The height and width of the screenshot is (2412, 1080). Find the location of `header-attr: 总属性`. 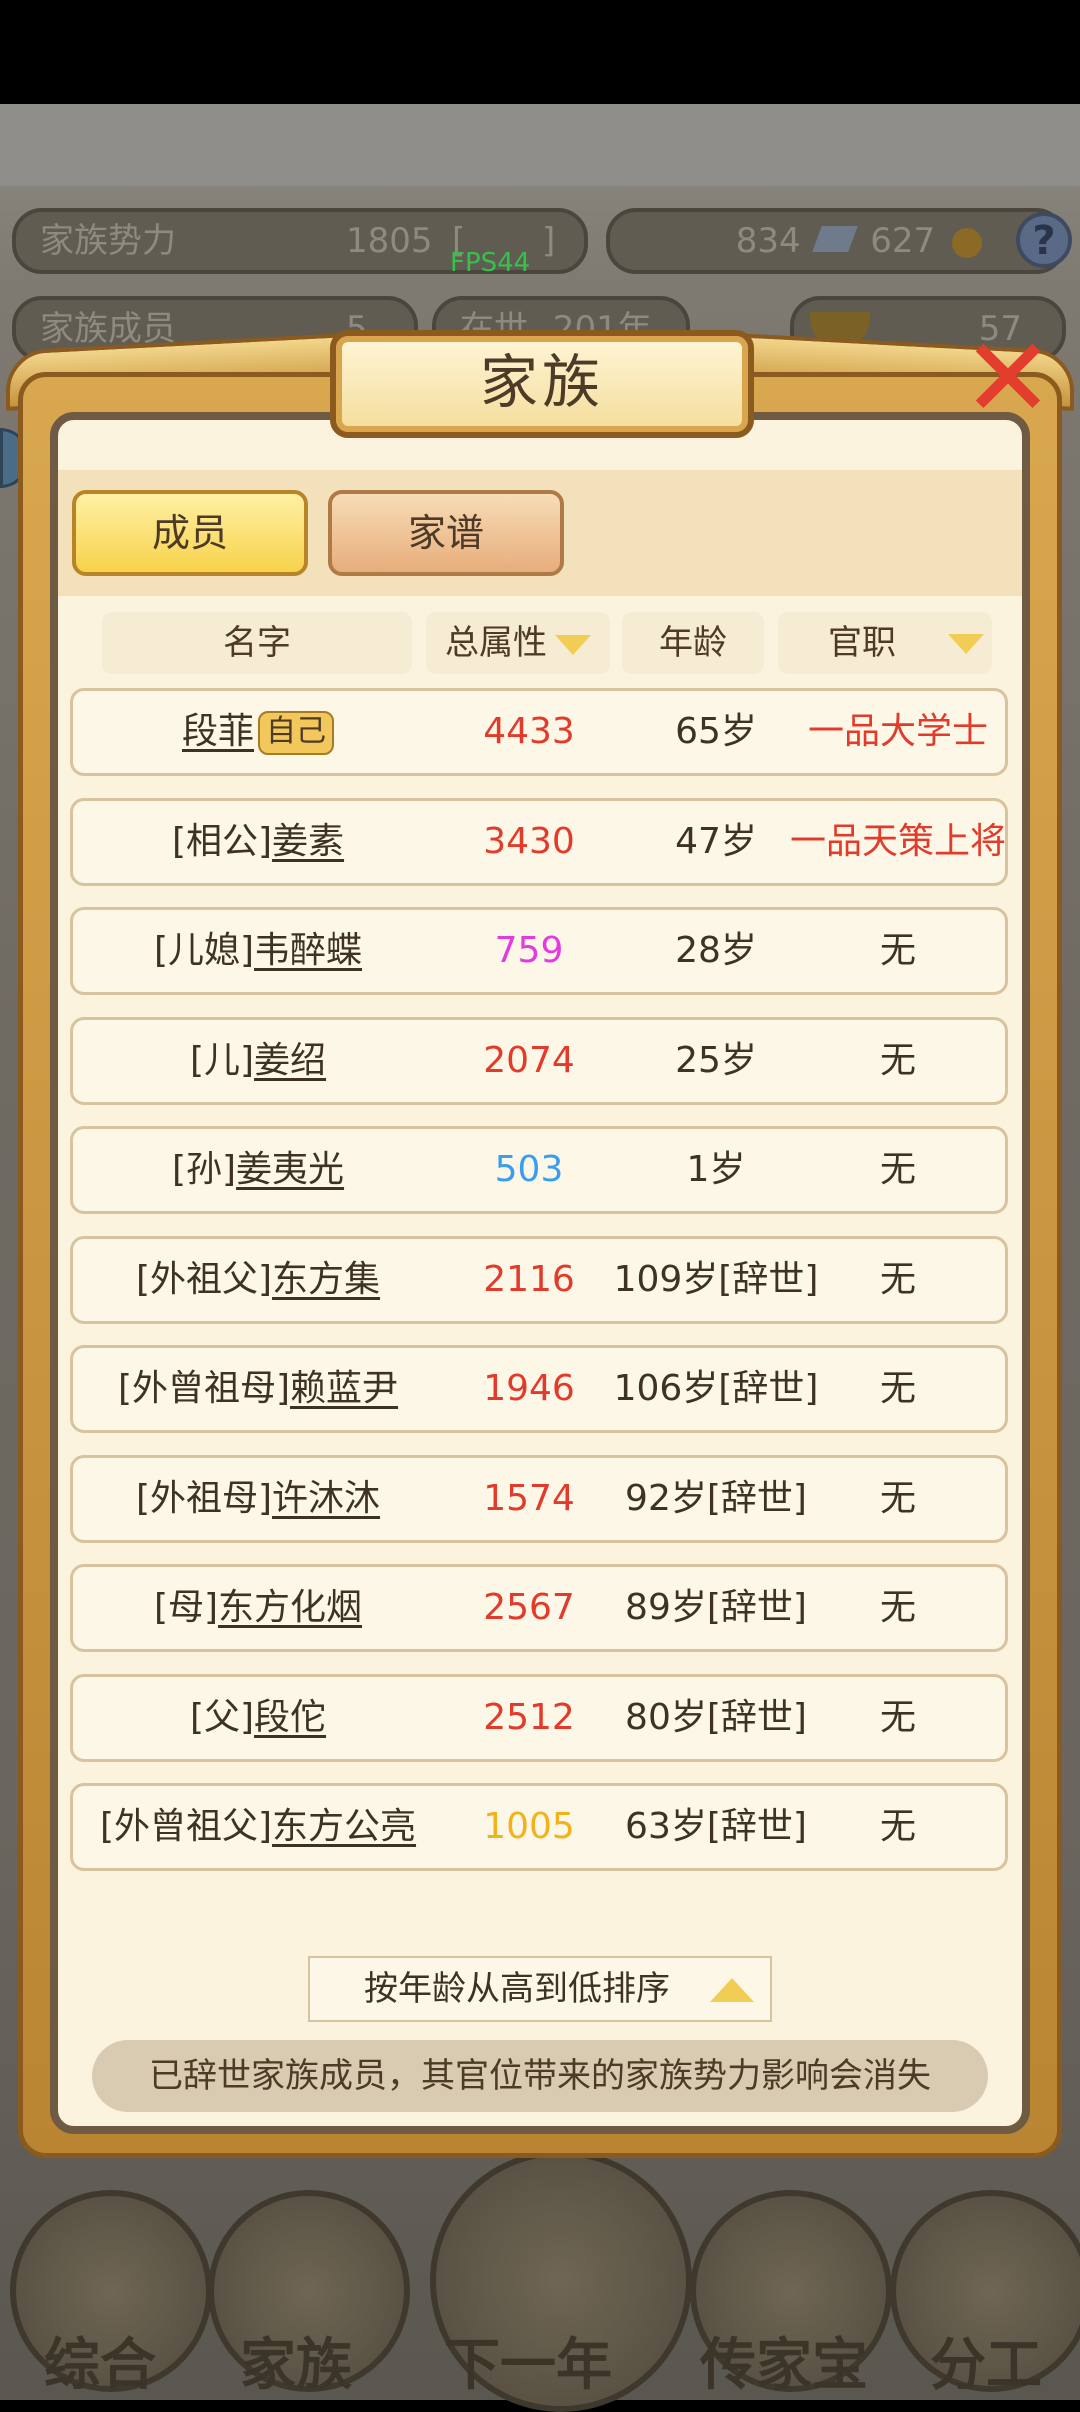

header-attr: 总属性 is located at coordinates (518, 643).